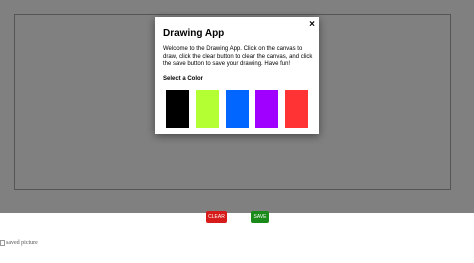  I want to click on color-swatch-lime, so click(207, 109).